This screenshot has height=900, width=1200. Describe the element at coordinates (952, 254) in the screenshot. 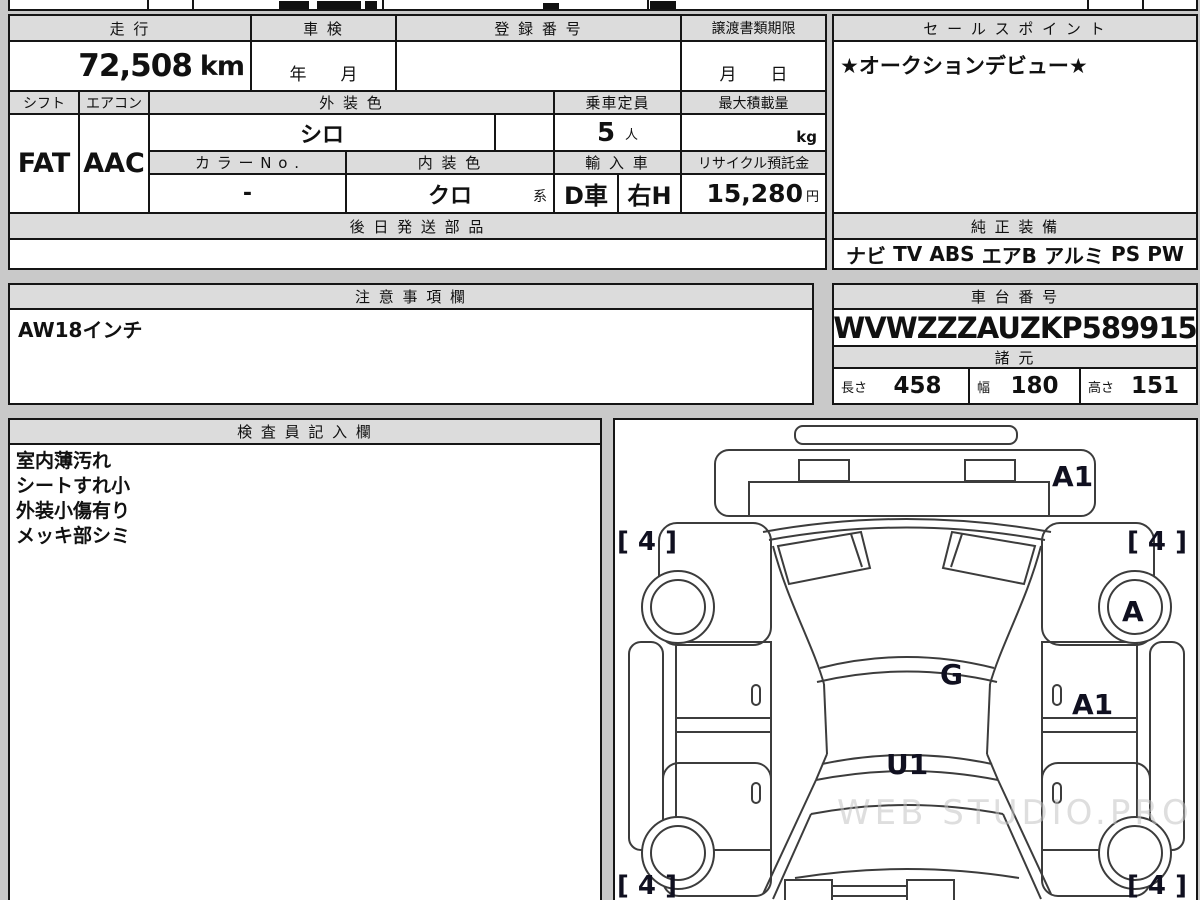

I see `equipment-item: ABS` at that location.